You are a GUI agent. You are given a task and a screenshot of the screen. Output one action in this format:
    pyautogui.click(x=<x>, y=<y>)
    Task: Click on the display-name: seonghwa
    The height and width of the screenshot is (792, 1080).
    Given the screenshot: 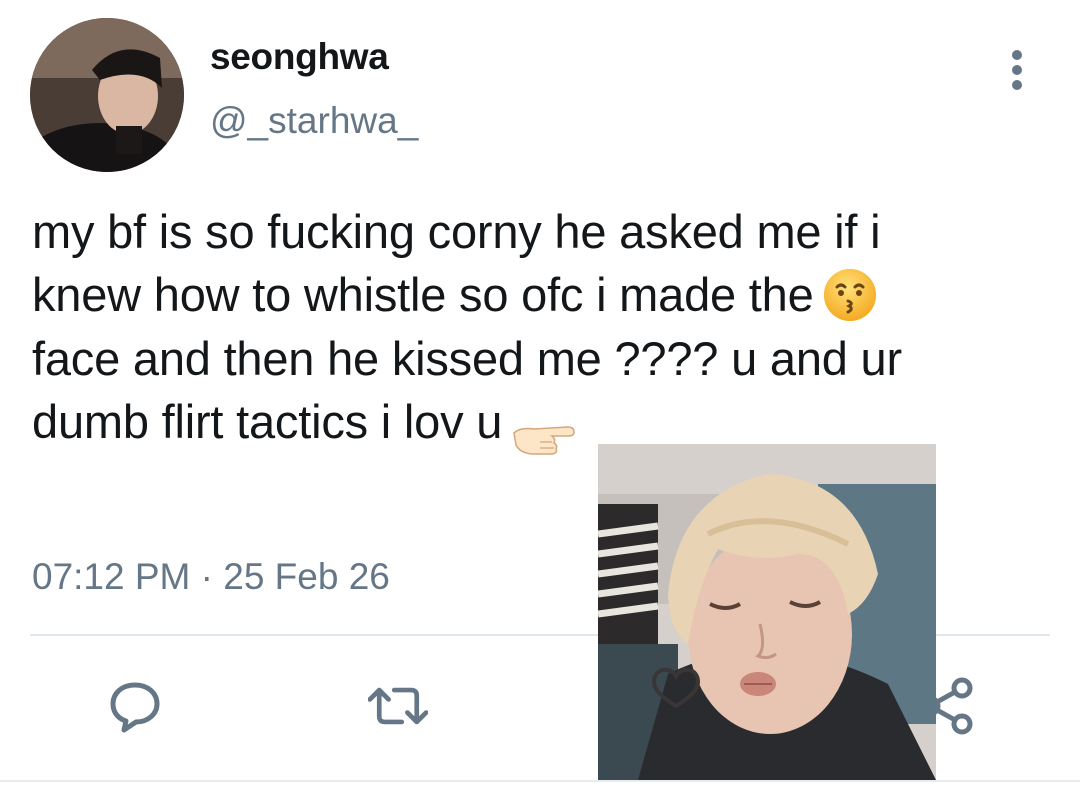 What is the action you would take?
    pyautogui.click(x=299, y=57)
    